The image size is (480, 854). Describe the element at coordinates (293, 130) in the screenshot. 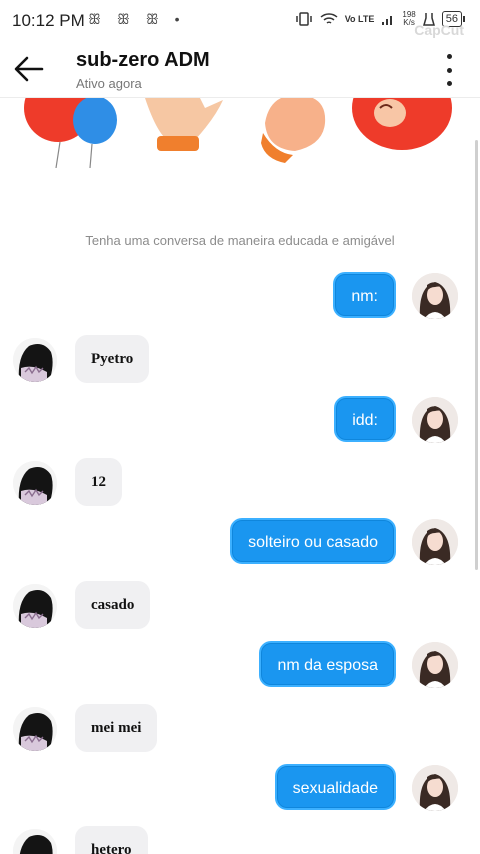

I see `fist-bump-sticker` at that location.